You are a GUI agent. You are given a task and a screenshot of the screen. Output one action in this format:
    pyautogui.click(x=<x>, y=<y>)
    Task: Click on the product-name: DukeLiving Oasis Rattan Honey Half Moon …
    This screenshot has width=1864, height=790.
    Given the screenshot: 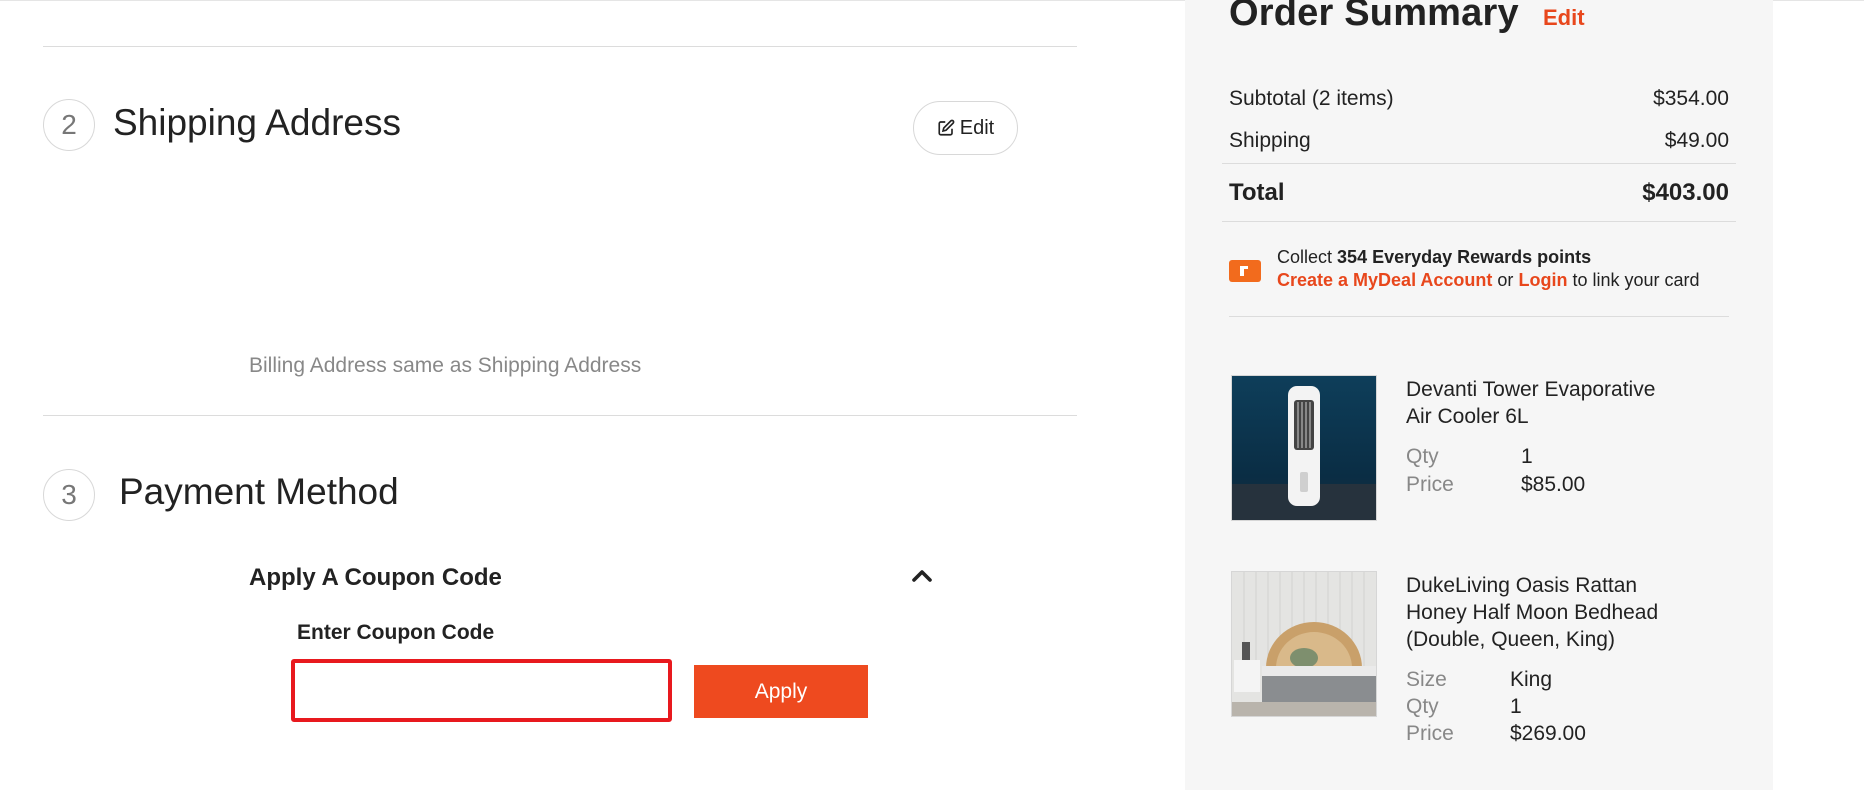 What is the action you would take?
    pyautogui.click(x=1532, y=612)
    